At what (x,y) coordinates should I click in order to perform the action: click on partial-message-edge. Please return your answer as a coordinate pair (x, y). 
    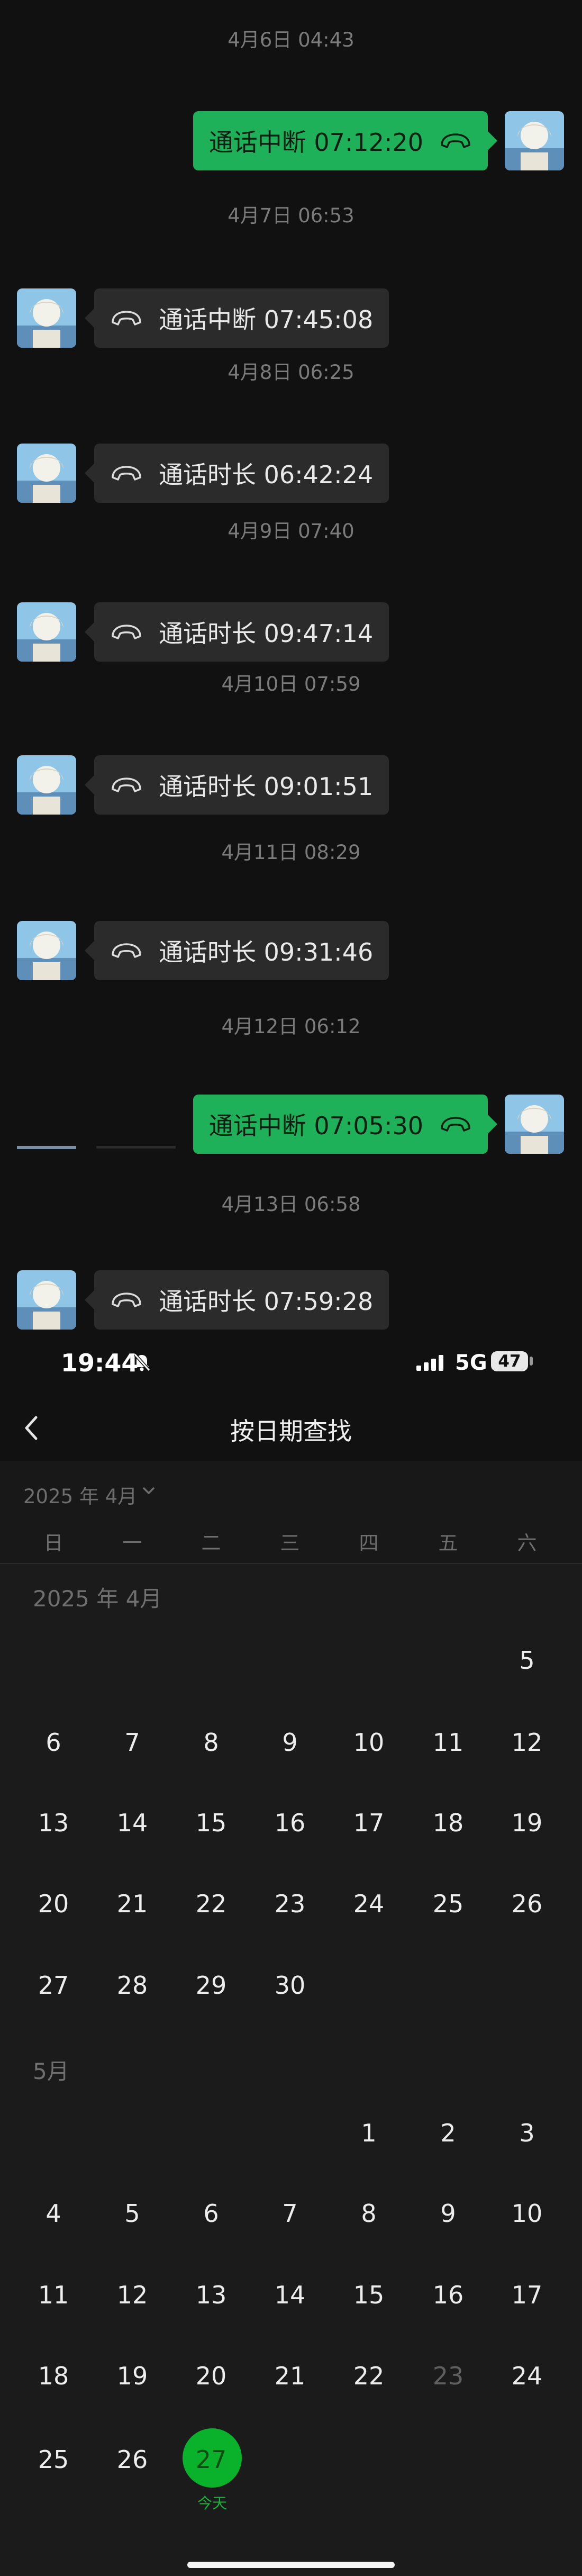
    Looking at the image, I should click on (96, 1146).